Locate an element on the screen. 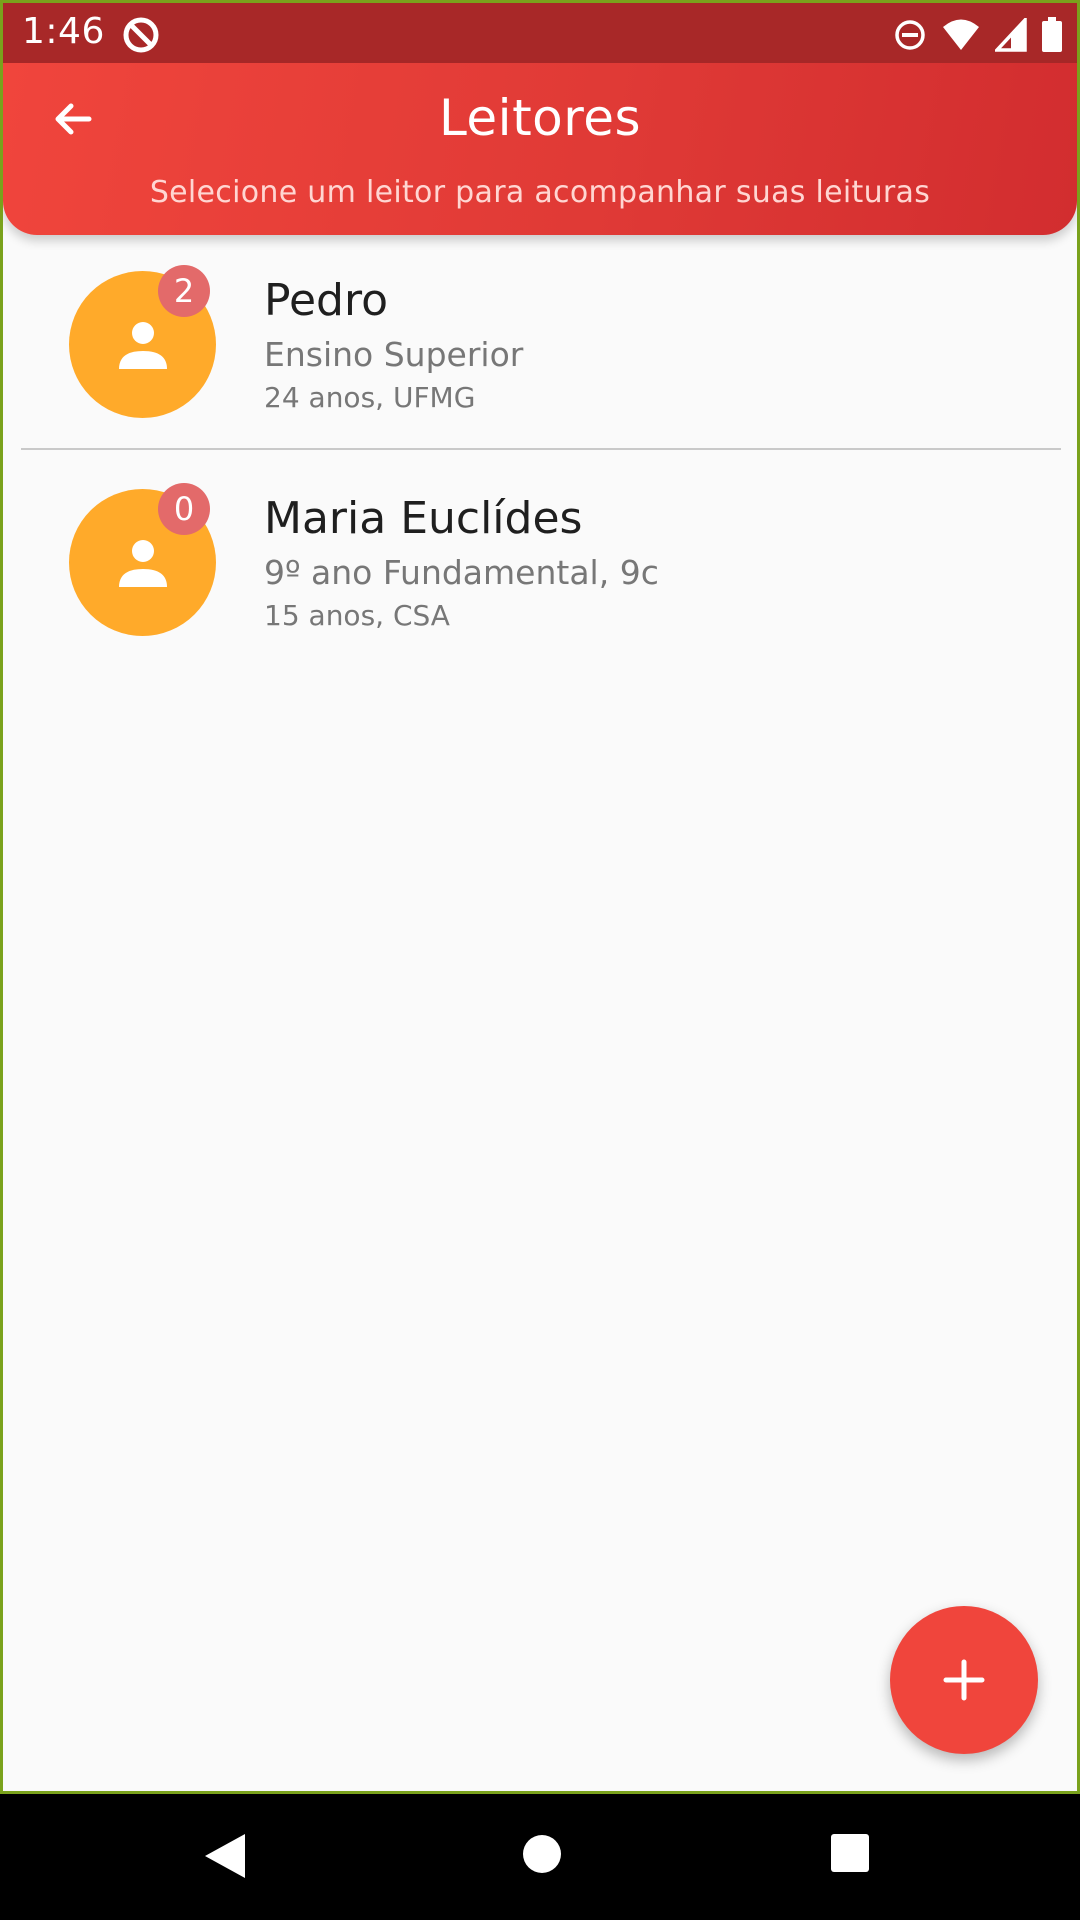  reader-age-school: 24 anos, UFMG is located at coordinates (370, 397).